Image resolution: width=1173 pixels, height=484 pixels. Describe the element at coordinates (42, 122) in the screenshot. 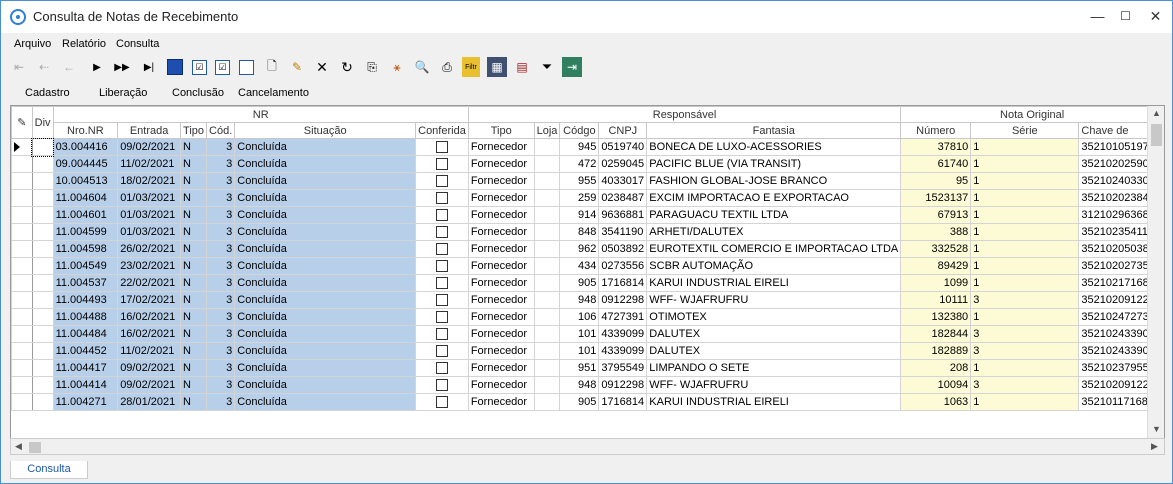

I see `header-div: Div` at that location.